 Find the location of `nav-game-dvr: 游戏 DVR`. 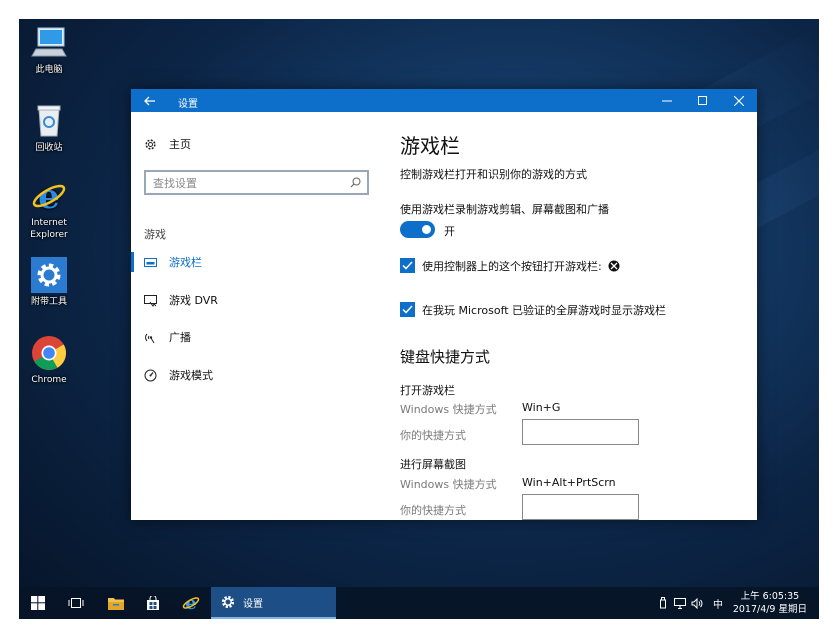

nav-game-dvr: 游戏 DVR is located at coordinates (255, 300).